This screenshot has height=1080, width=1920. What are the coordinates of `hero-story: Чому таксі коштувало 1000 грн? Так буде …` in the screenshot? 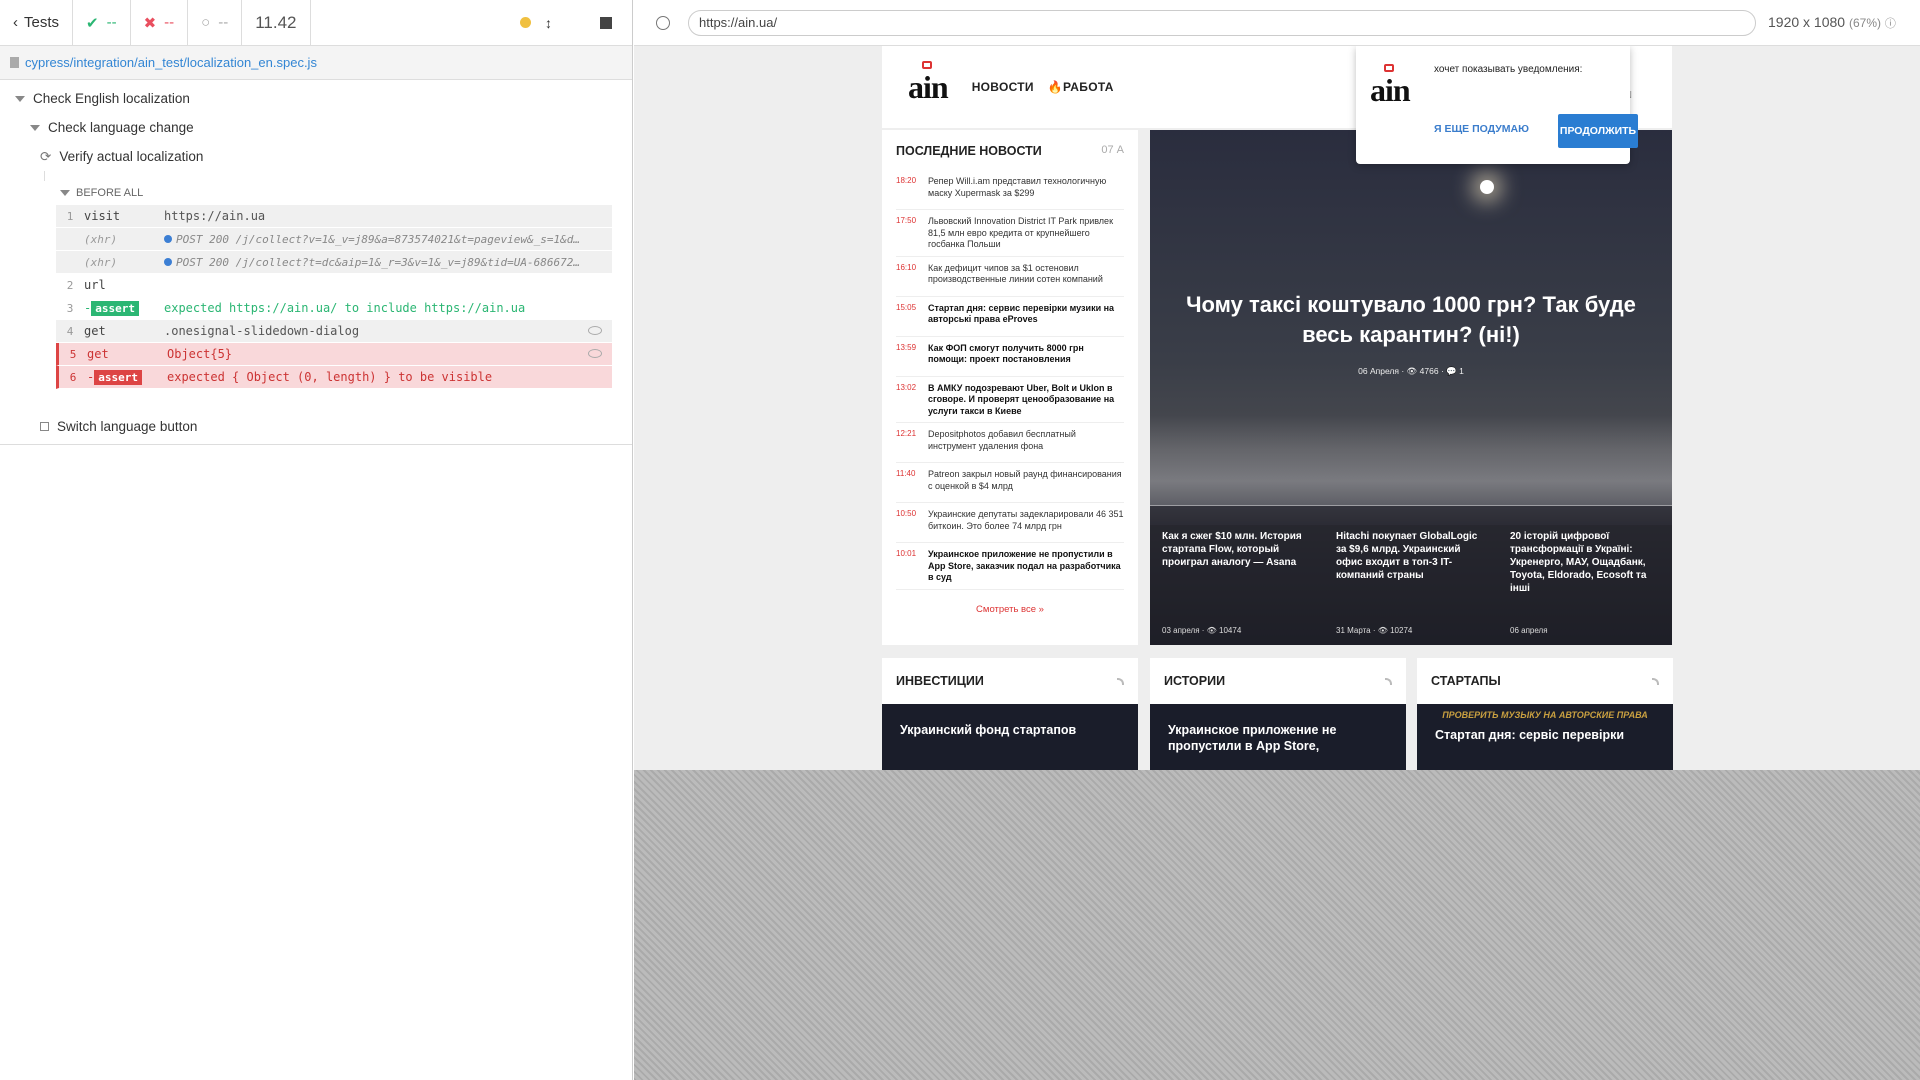 It's located at (1411, 387).